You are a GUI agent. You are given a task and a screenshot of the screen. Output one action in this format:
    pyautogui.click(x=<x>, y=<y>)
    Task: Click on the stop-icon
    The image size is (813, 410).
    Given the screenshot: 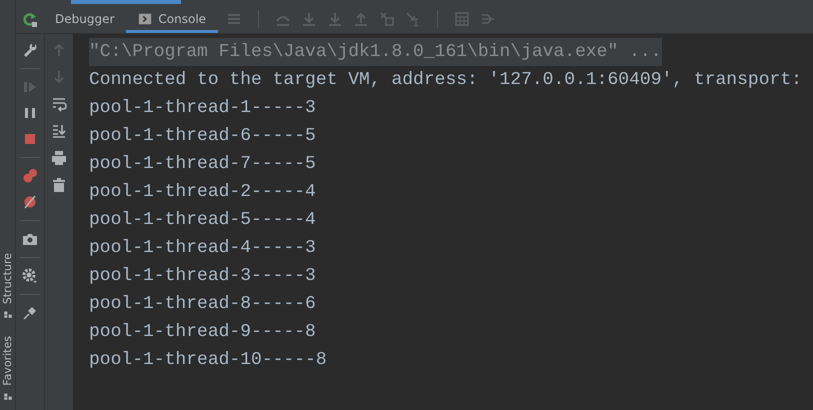 What is the action you would take?
    pyautogui.click(x=30, y=139)
    